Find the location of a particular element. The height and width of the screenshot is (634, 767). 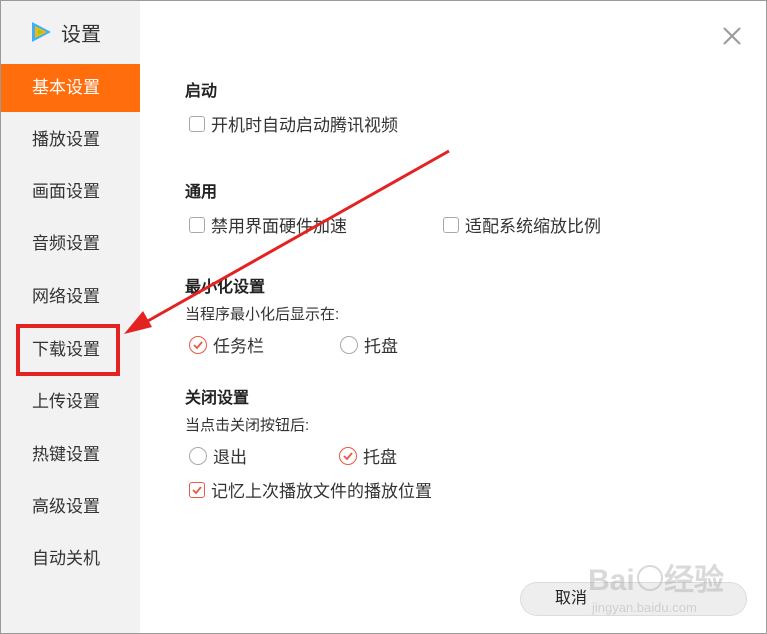

close-exit-option: 退出 is located at coordinates (218, 455).